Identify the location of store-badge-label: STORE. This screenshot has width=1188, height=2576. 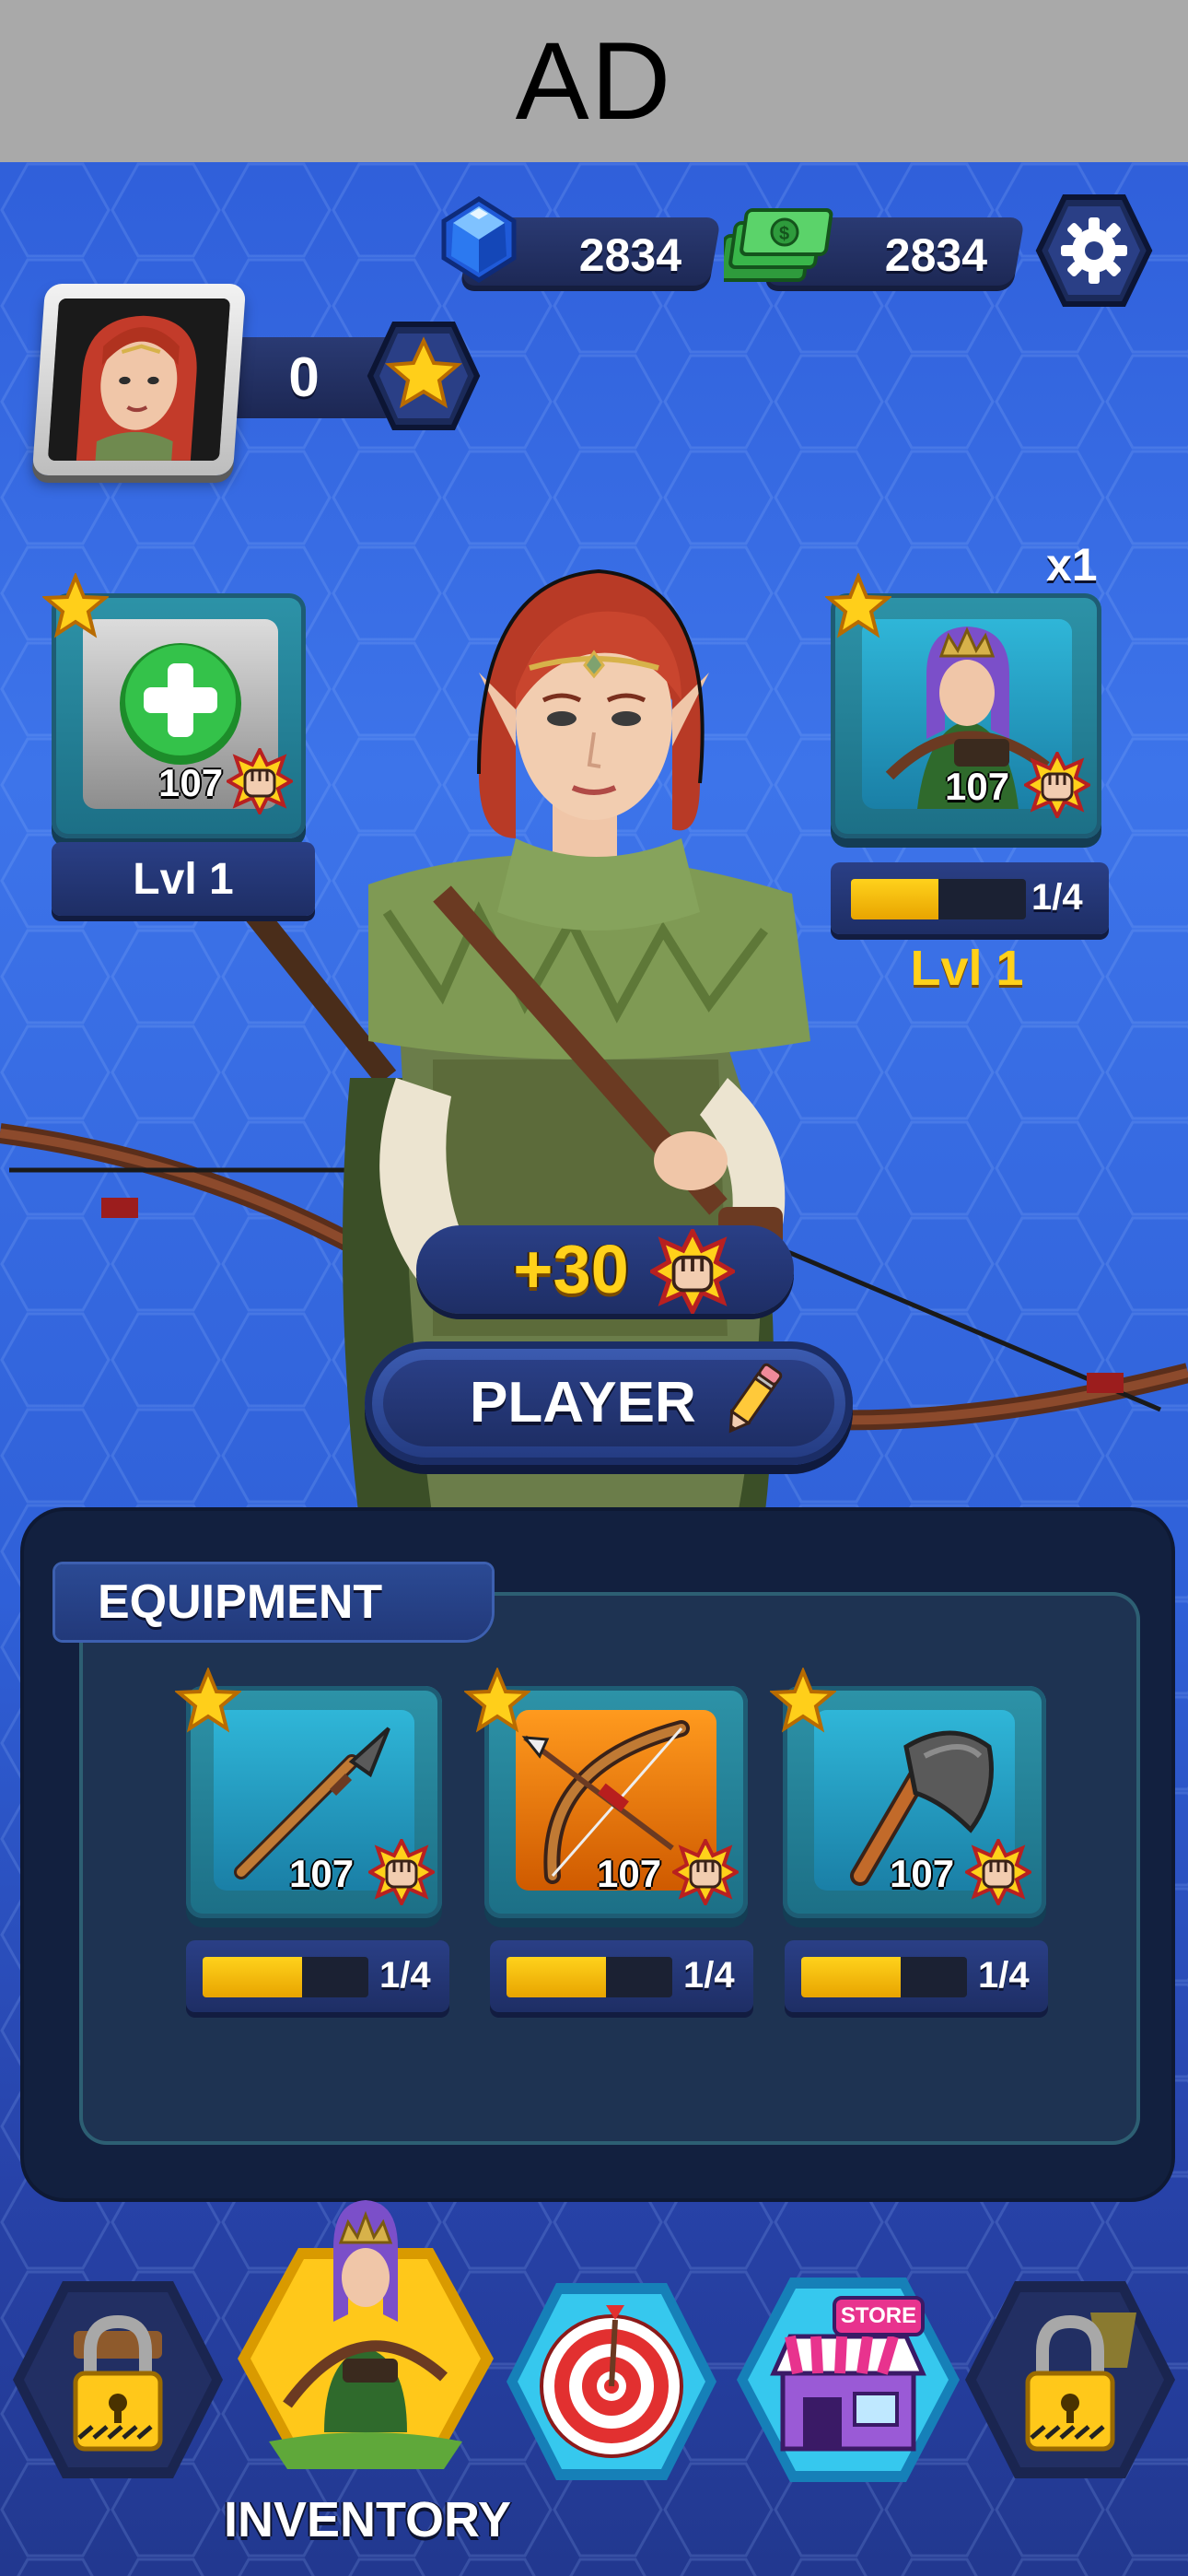
(878, 2315).